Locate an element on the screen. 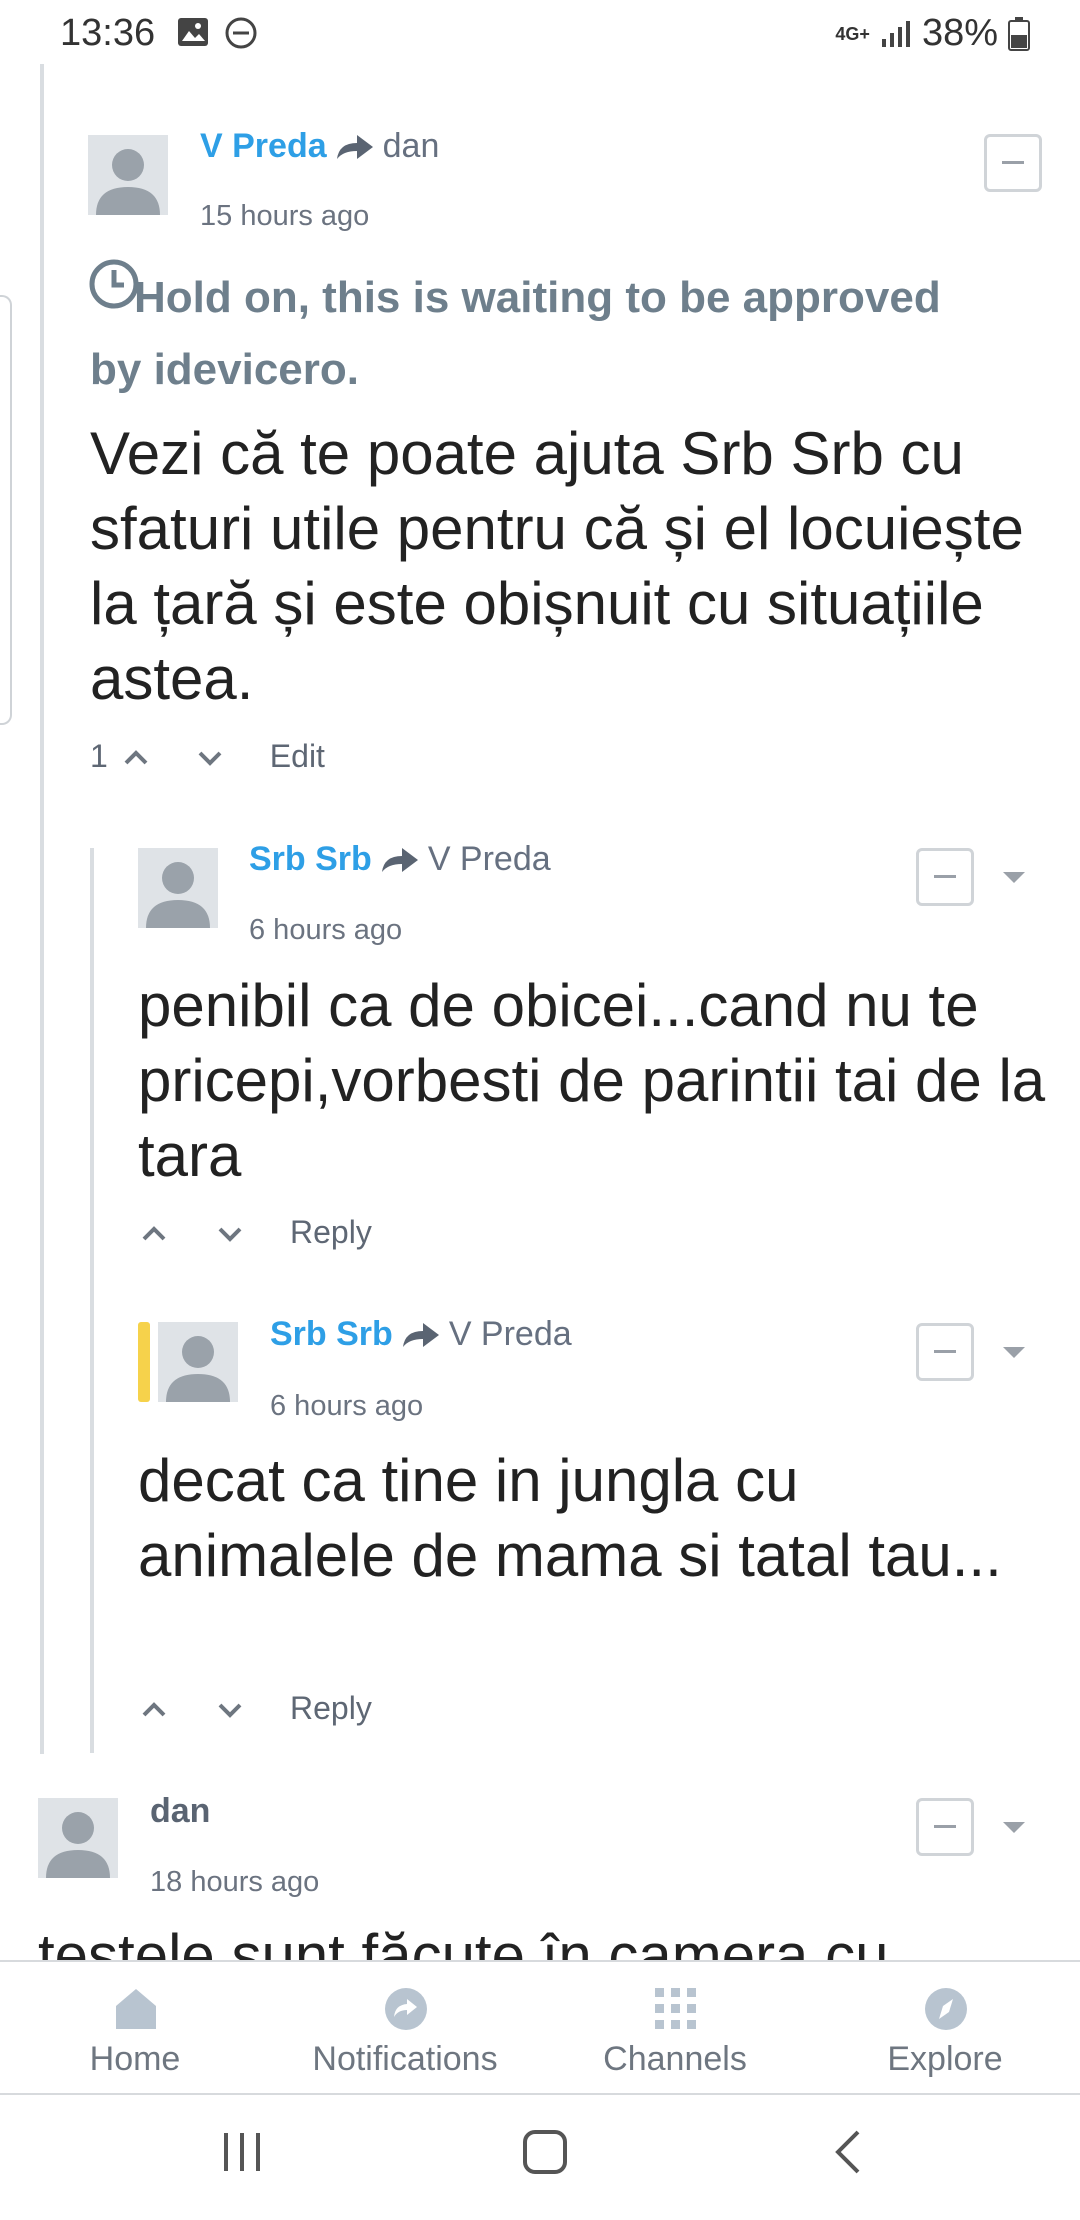  thread-line-nested is located at coordinates (92, 1300).